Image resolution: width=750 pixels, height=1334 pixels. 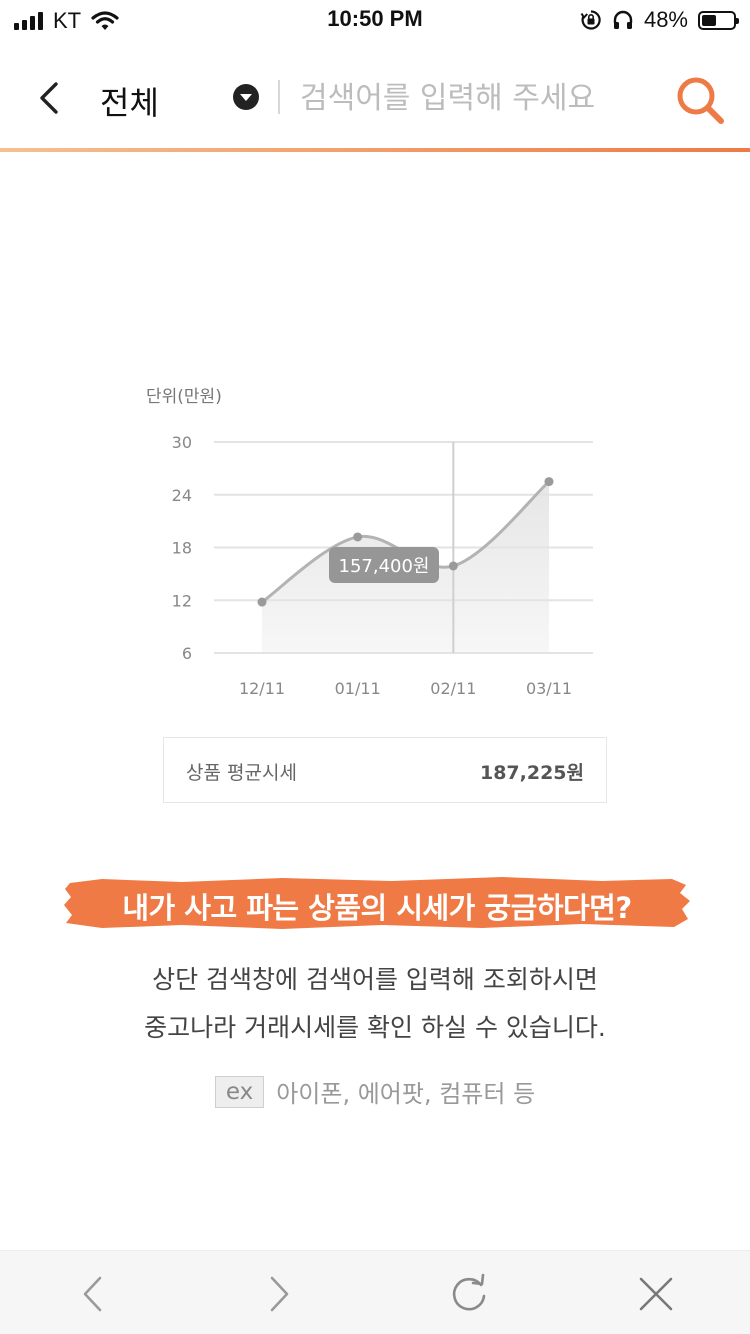 I want to click on search-examples: ex 아이폰, 에어팟, 컴퓨터 등, so click(x=375, y=1091).